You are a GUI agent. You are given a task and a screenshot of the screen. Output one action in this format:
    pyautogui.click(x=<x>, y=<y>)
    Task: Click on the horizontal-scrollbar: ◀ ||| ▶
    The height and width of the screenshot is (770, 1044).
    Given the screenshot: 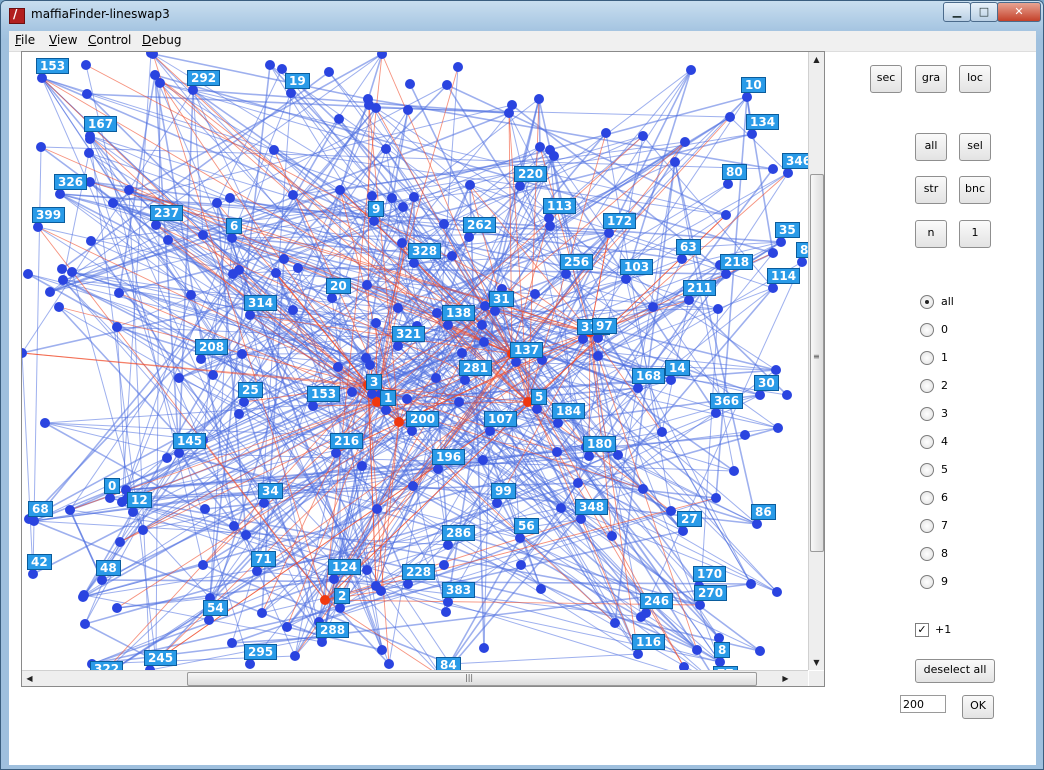 What is the action you would take?
    pyautogui.click(x=415, y=678)
    